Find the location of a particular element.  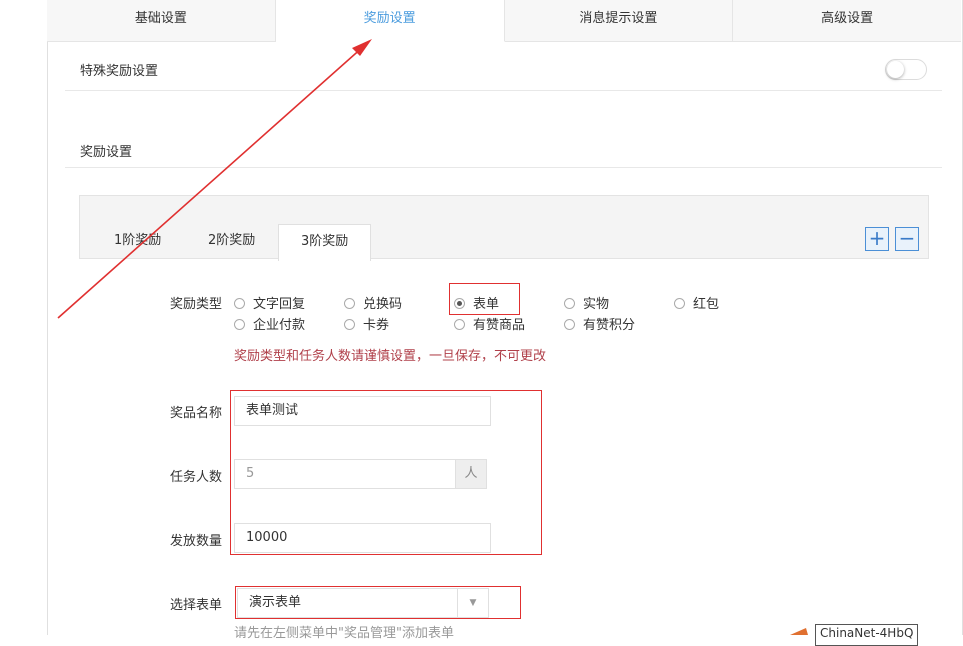

tab-basic-settings: 基础设置 is located at coordinates (161, 20).